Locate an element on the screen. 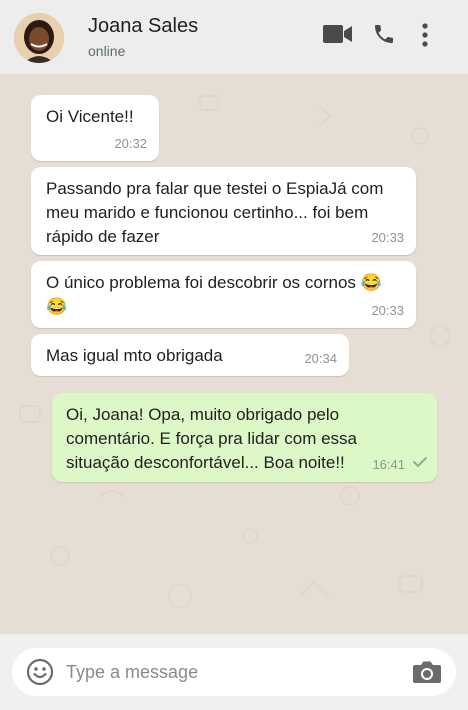 This screenshot has height=710, width=468. video-call-icon is located at coordinates (338, 36).